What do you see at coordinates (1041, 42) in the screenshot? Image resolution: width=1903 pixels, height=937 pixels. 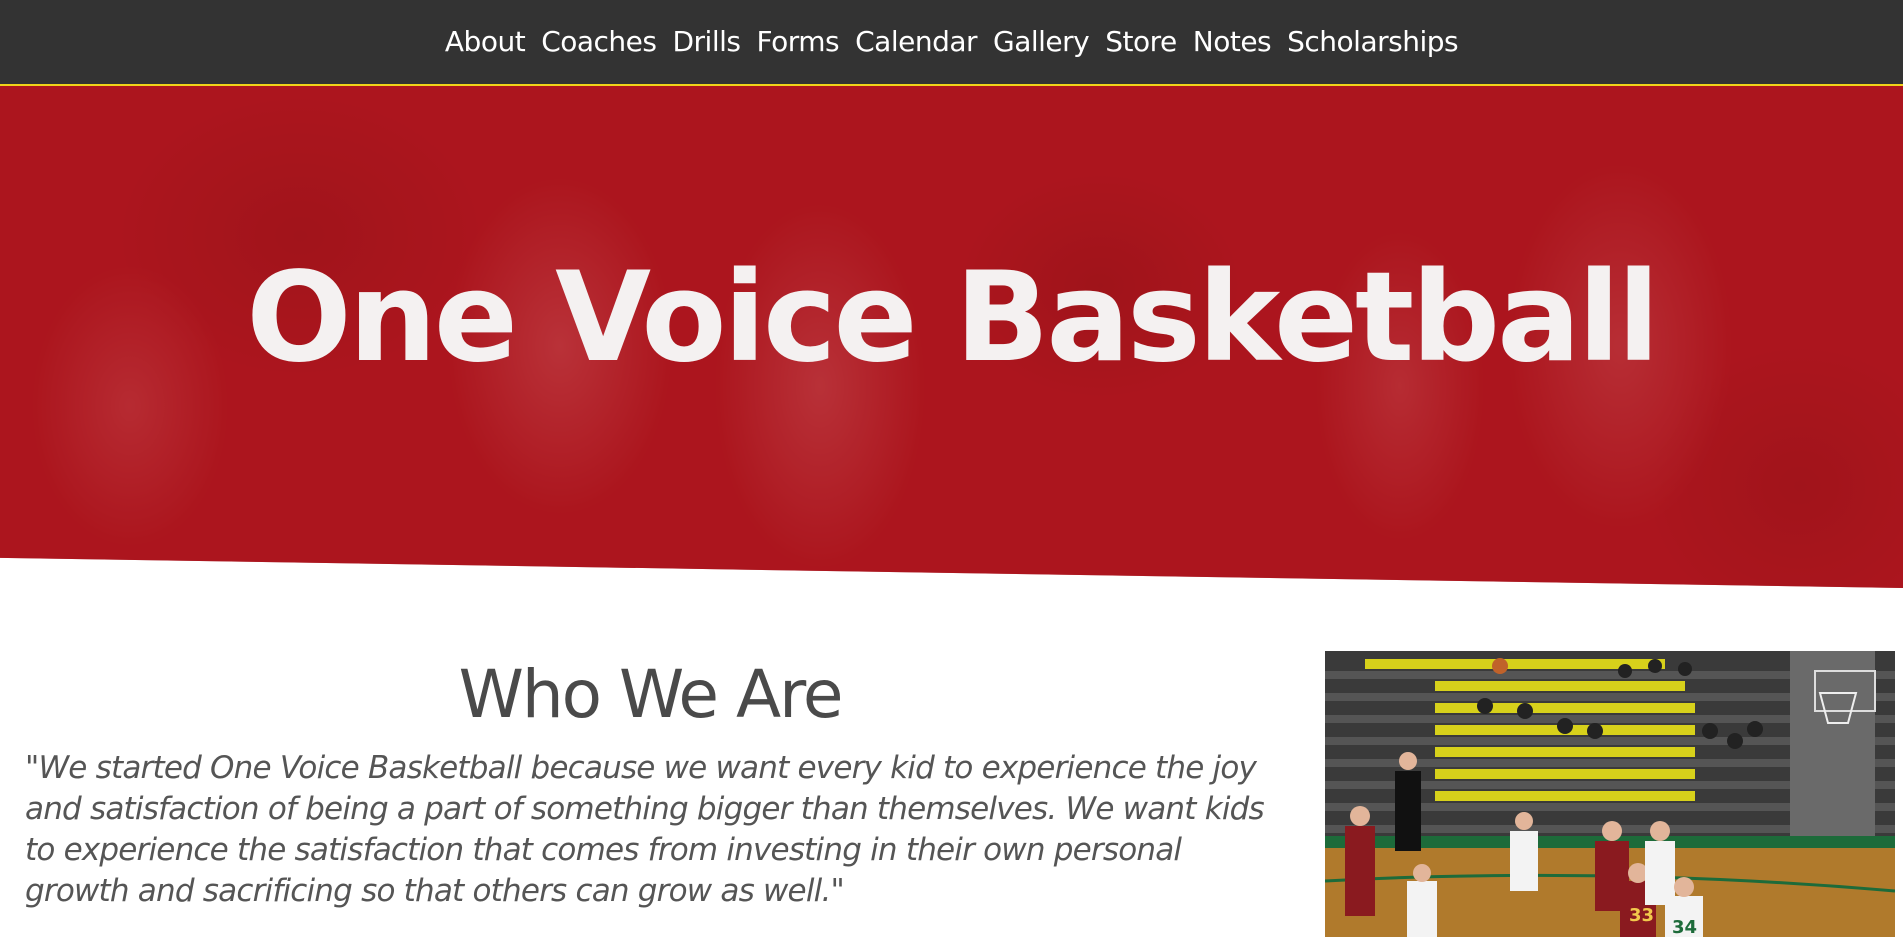 I see `nav-item-gallery: Gallery` at bounding box center [1041, 42].